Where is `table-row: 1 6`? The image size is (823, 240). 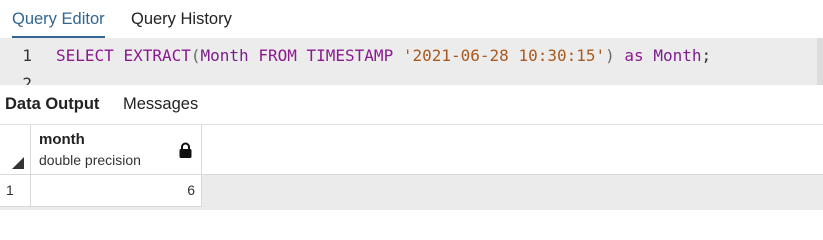 table-row: 1 6 is located at coordinates (101, 191).